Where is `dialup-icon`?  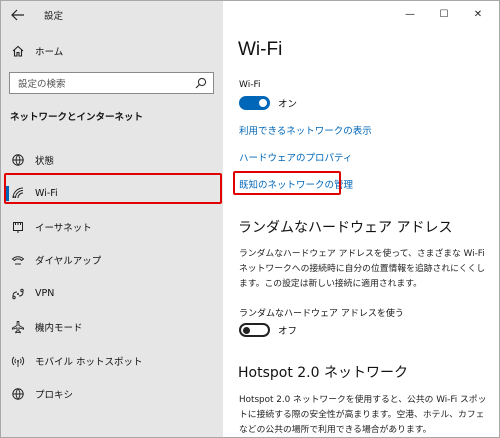
dialup-icon is located at coordinates (18, 260).